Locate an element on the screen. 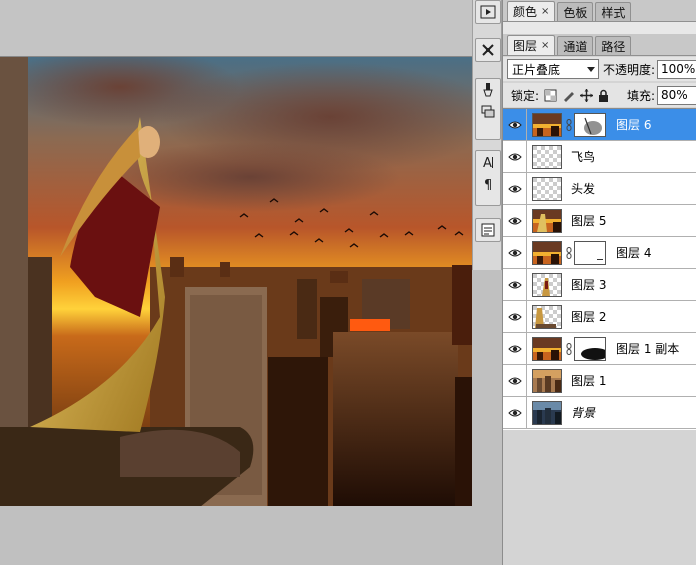 Image resolution: width=696 pixels, height=565 pixels. layer-name: 图层 4 is located at coordinates (633, 252).